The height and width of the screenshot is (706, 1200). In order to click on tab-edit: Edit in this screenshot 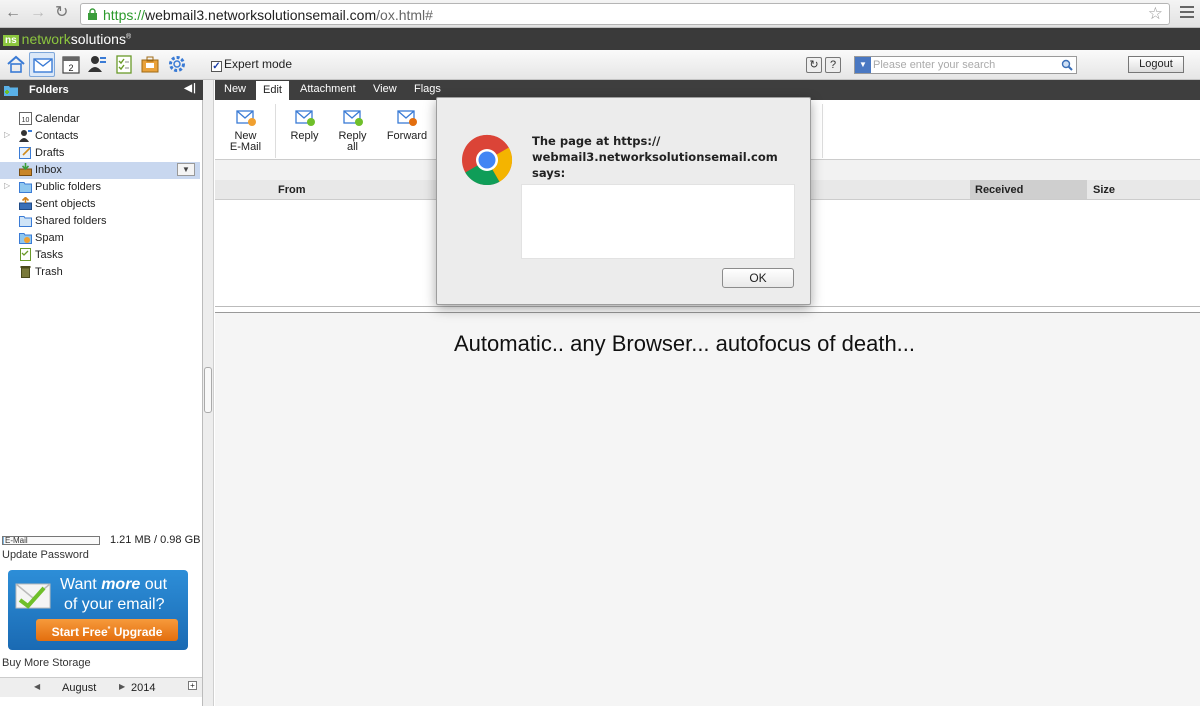, I will do `click(272, 90)`.